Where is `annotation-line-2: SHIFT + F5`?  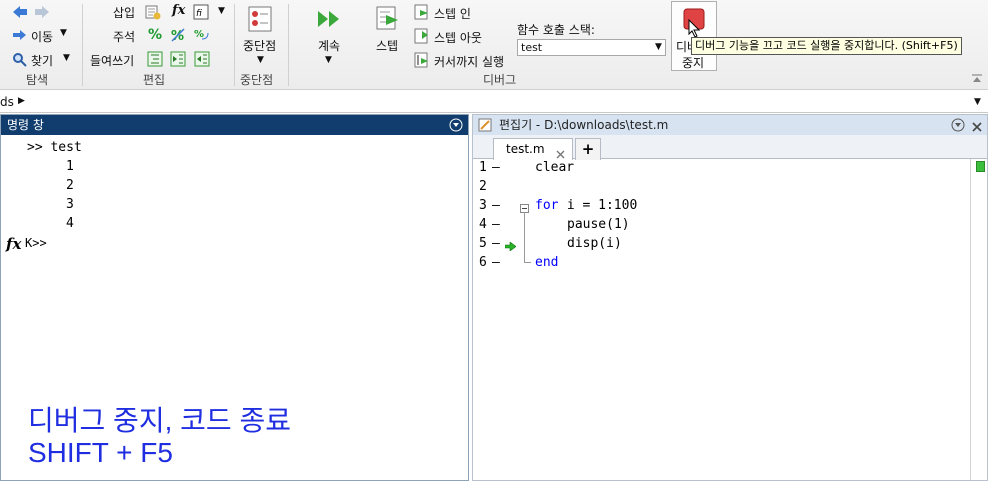 annotation-line-2: SHIFT + F5 is located at coordinates (100, 452).